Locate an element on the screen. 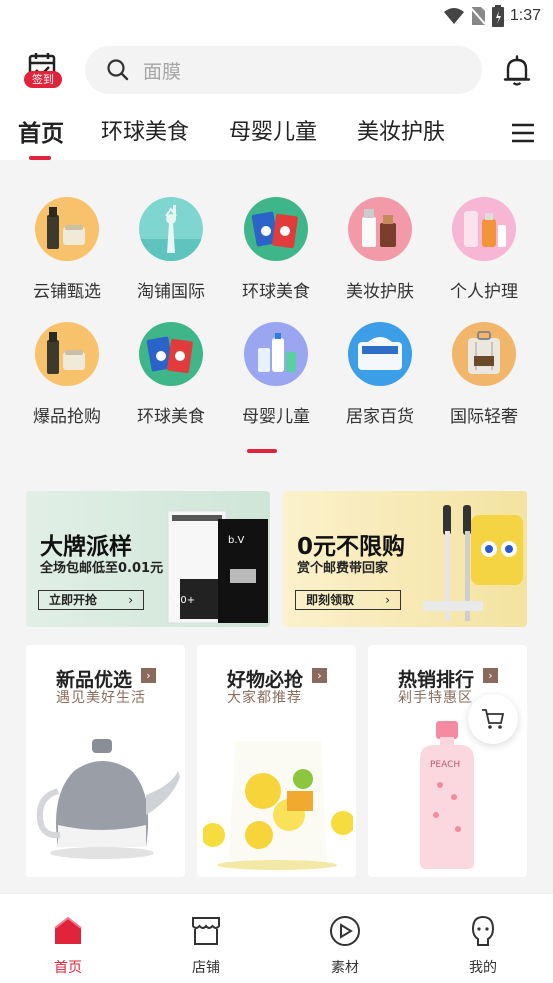 The width and height of the screenshot is (553, 983). profile-icon is located at coordinates (483, 930).